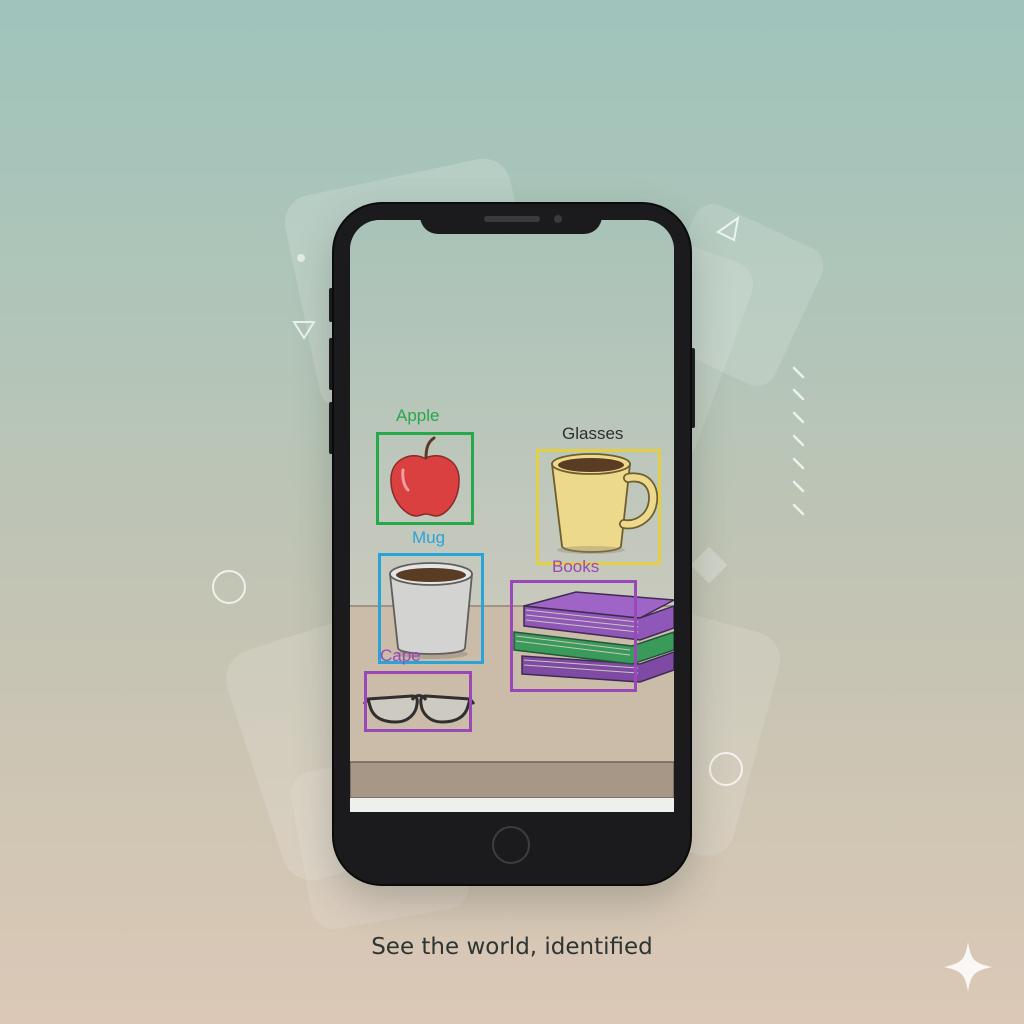 The height and width of the screenshot is (1024, 1024). I want to click on detection-label-mug: Mug, so click(429, 537).